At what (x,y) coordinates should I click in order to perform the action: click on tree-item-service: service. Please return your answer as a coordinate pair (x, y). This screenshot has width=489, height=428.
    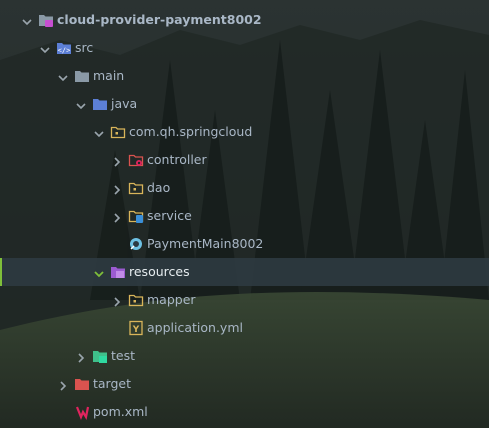
    Looking at the image, I should click on (244, 216).